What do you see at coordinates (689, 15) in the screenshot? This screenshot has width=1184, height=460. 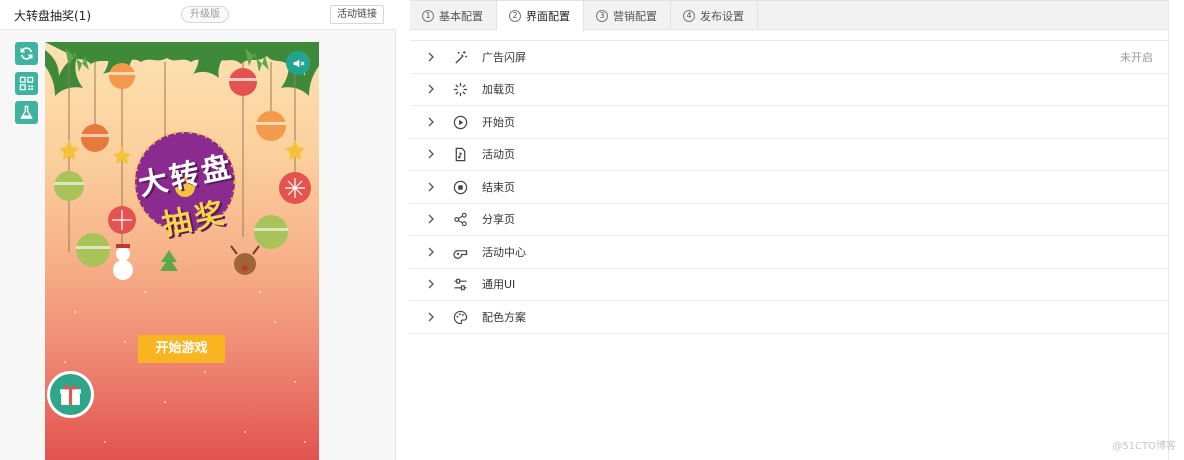 I see `tab-step-number: 4` at bounding box center [689, 15].